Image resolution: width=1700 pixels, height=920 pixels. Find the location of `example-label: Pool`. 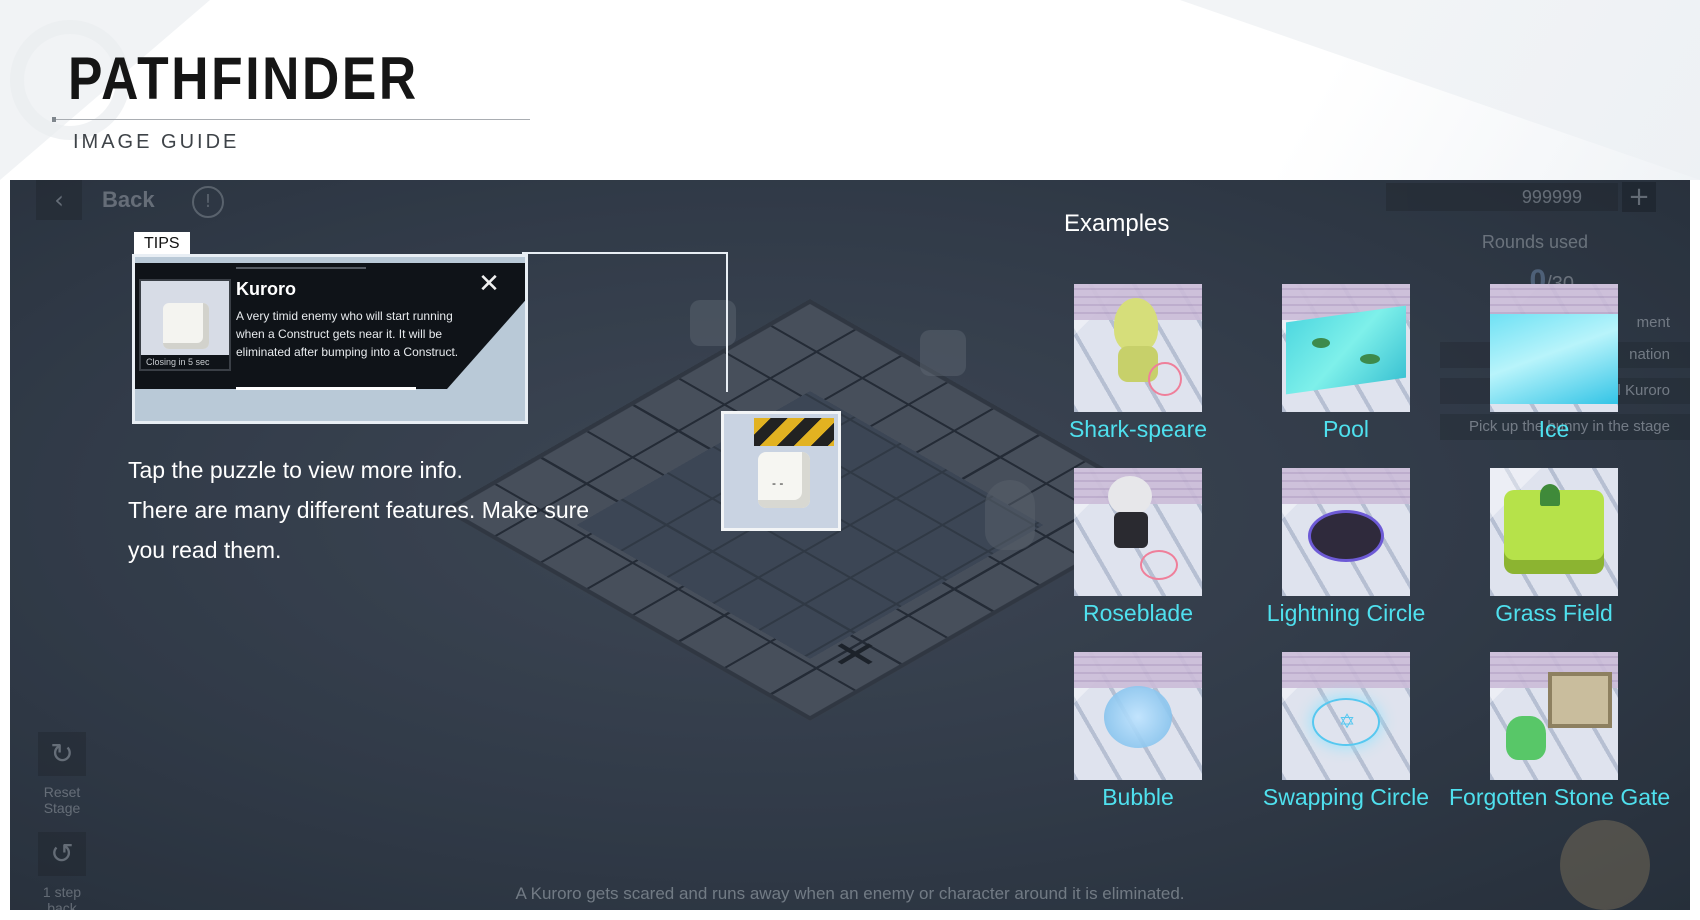

example-label: Pool is located at coordinates (1346, 429).